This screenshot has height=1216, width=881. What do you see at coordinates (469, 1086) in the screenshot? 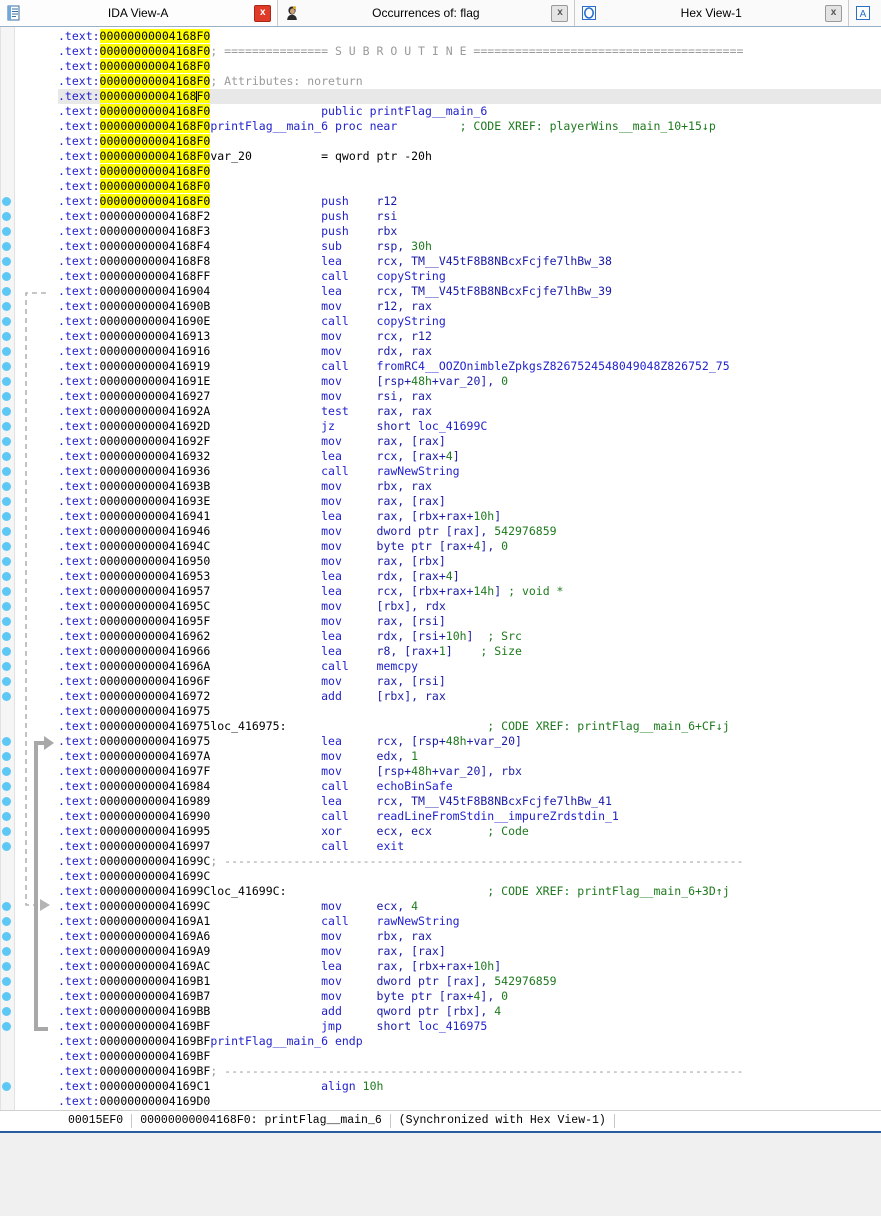
I see `code-line: .text:00000000004169C1 align 10h` at bounding box center [469, 1086].